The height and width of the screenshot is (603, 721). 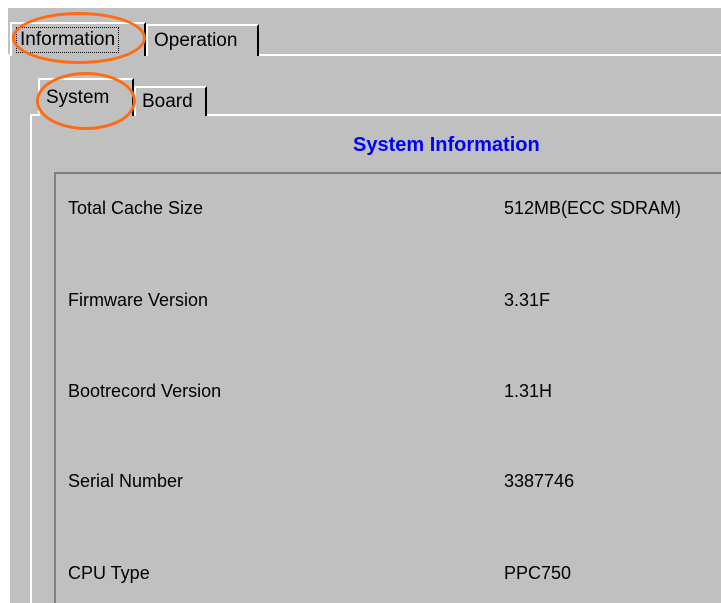 I want to click on row-label: Bootrecord Version, so click(x=145, y=391).